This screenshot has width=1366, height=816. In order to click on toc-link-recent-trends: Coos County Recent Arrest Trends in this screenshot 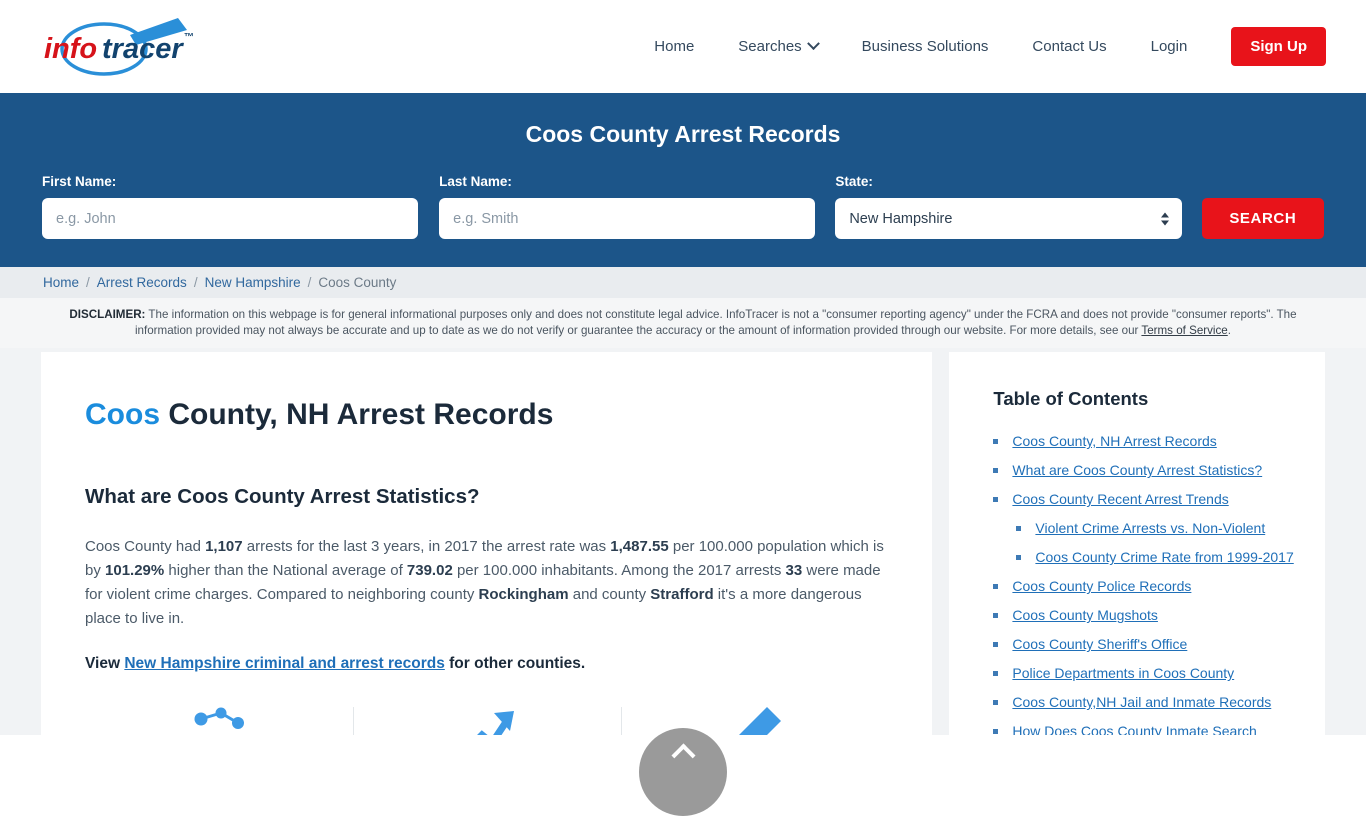, I will do `click(1120, 499)`.